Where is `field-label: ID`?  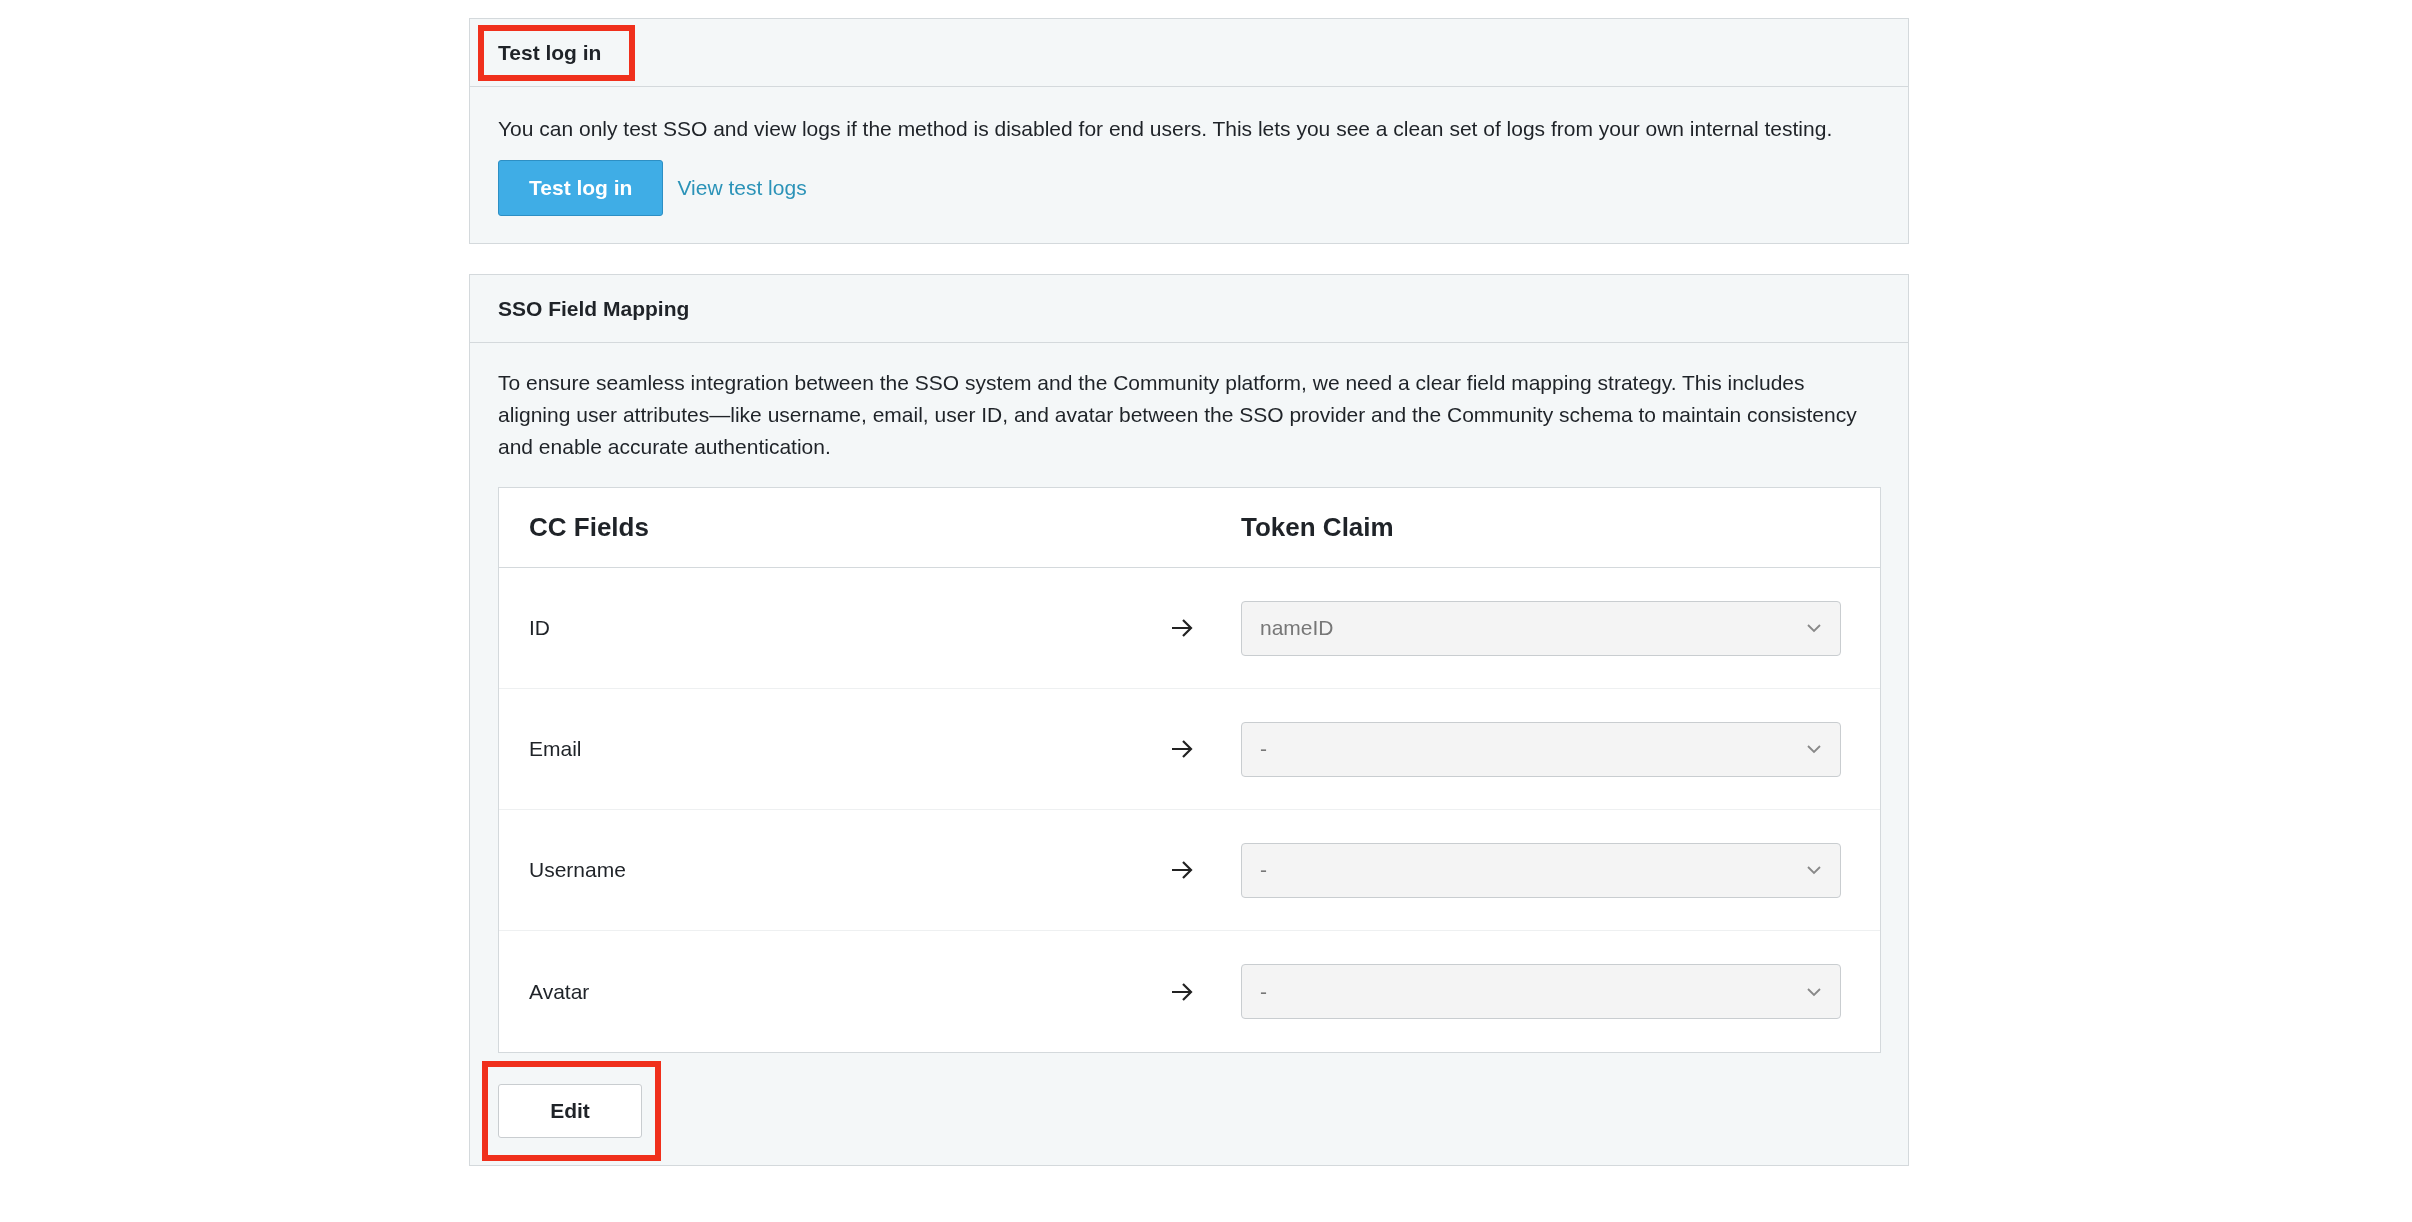 field-label: ID is located at coordinates (540, 628).